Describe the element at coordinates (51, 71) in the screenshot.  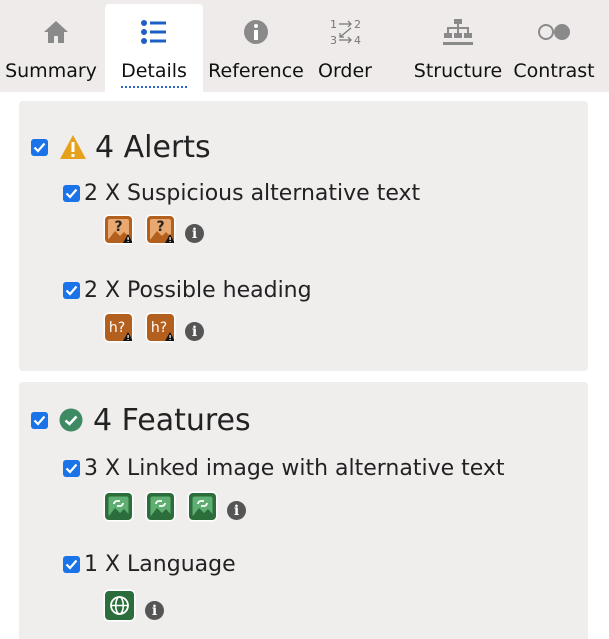
I see `tab-label: Summary` at that location.